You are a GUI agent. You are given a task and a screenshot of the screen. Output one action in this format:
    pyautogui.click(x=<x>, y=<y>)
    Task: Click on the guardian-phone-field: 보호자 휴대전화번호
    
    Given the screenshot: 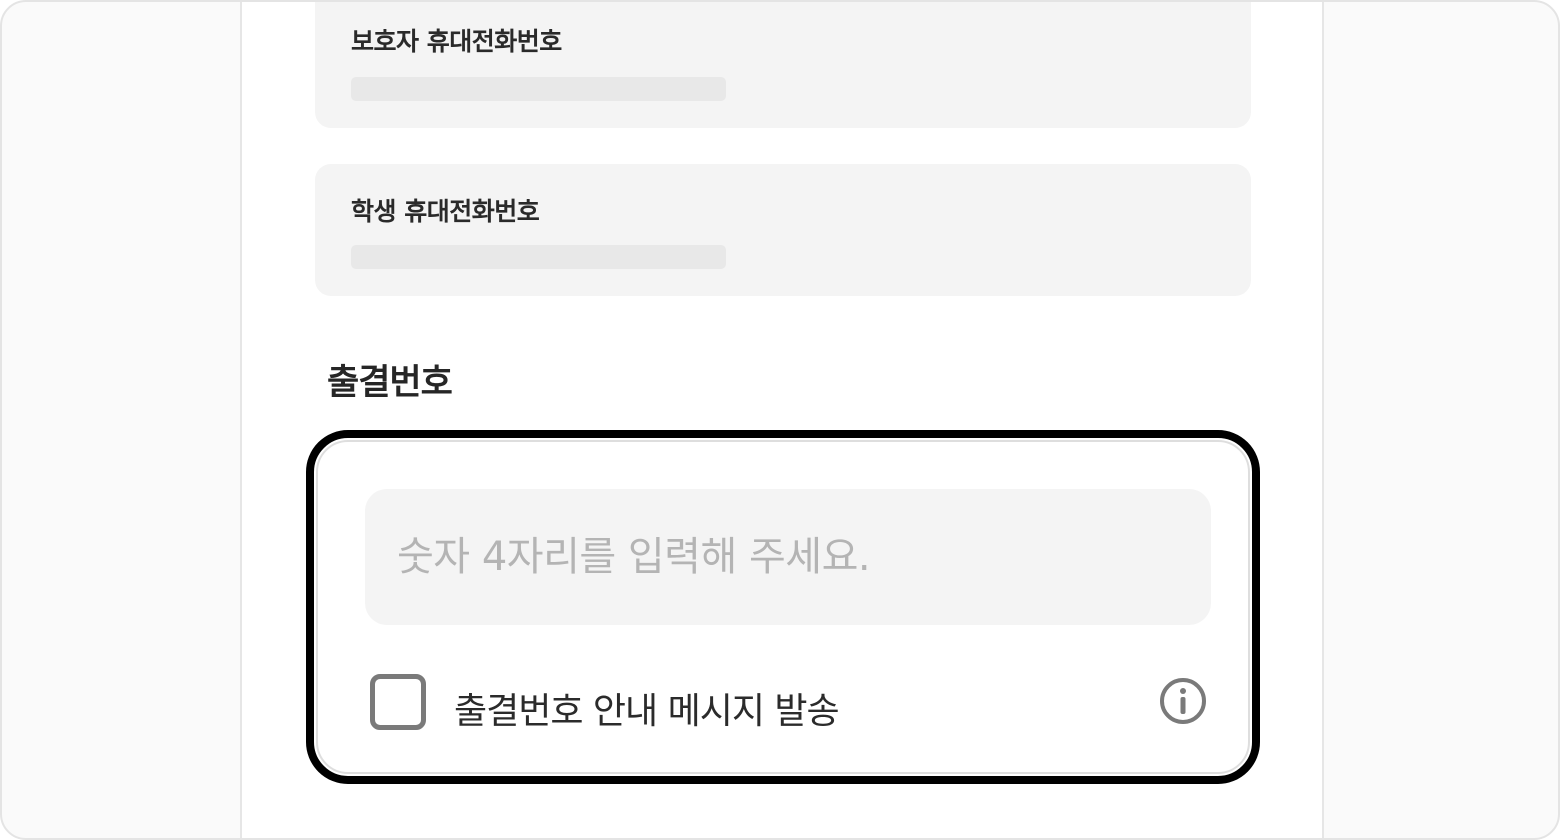 What is the action you would take?
    pyautogui.click(x=783, y=65)
    